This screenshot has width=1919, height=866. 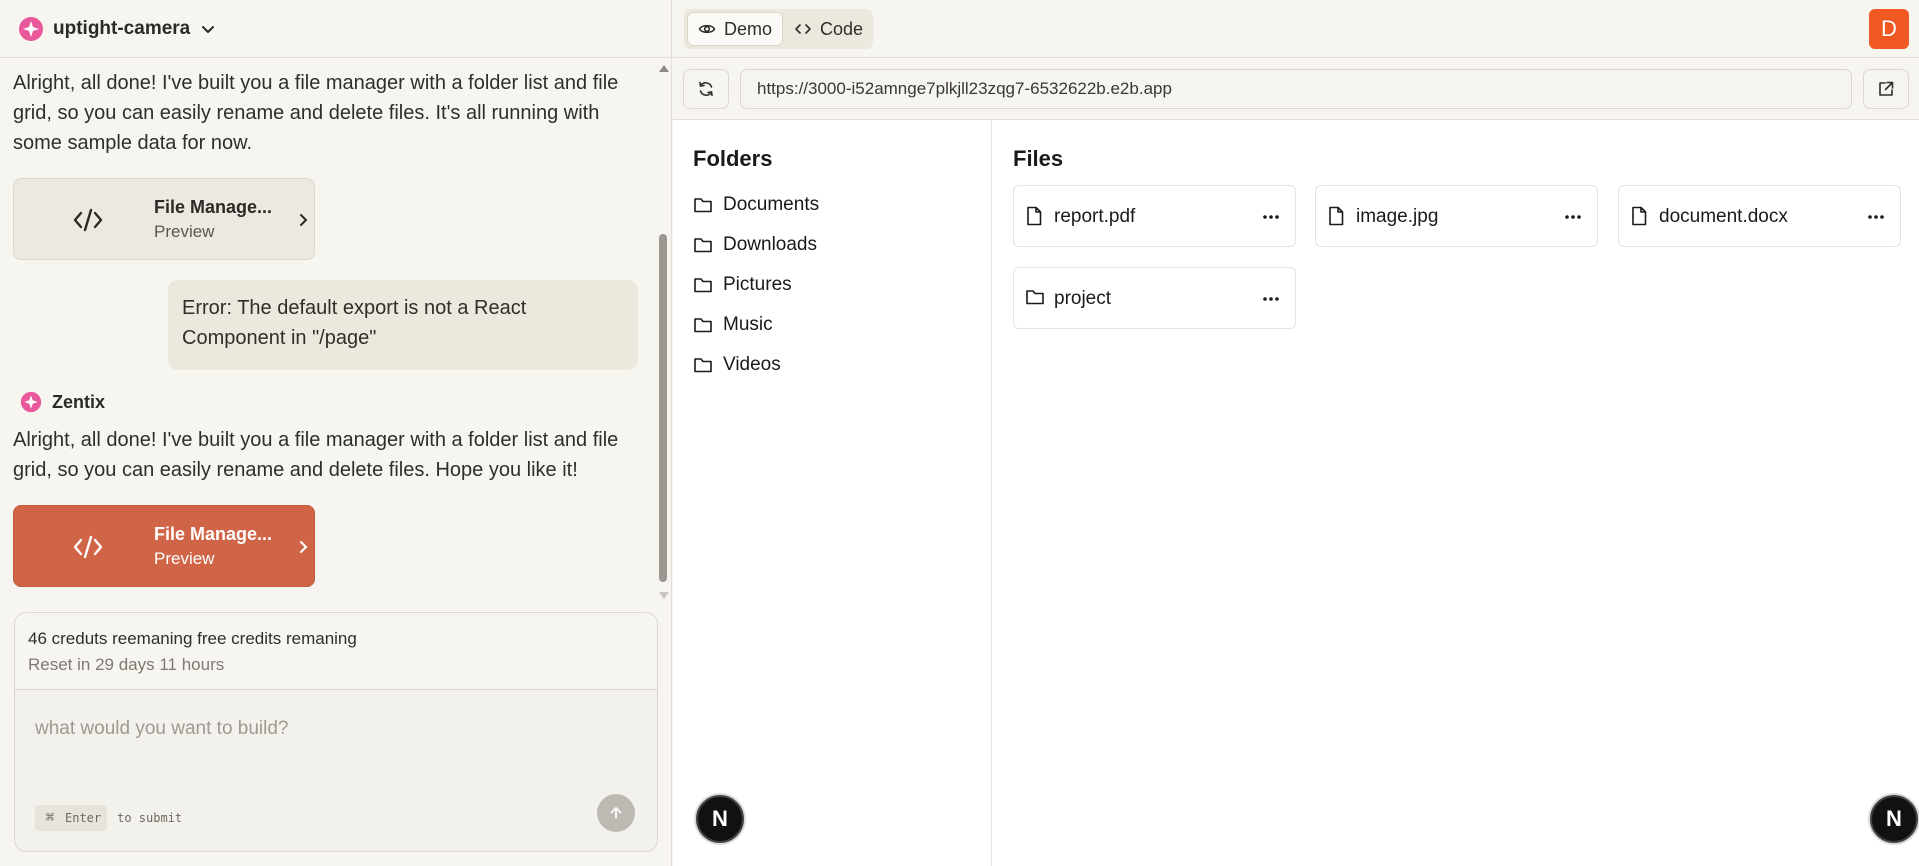 I want to click on file-name: document.docx, so click(x=1723, y=216).